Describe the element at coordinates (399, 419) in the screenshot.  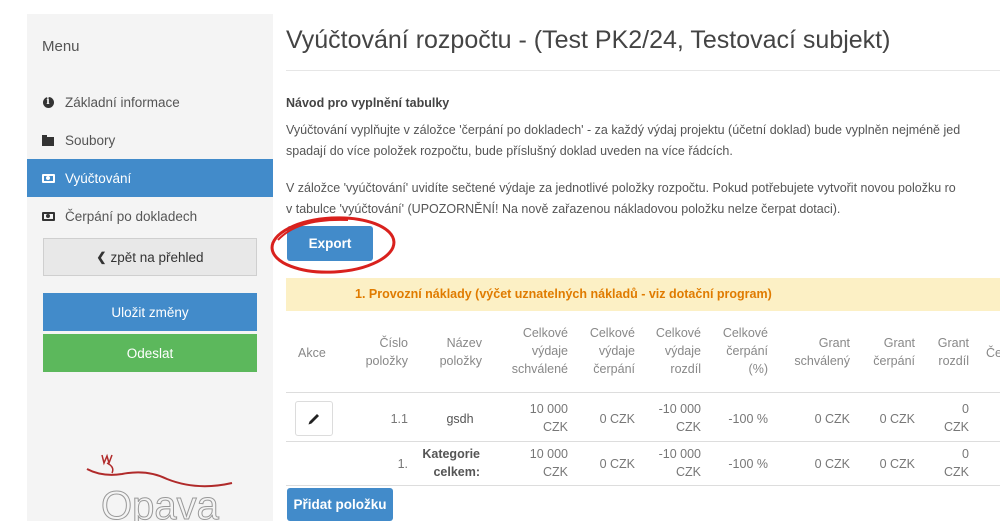
I see `row-cislo: 1.1` at that location.